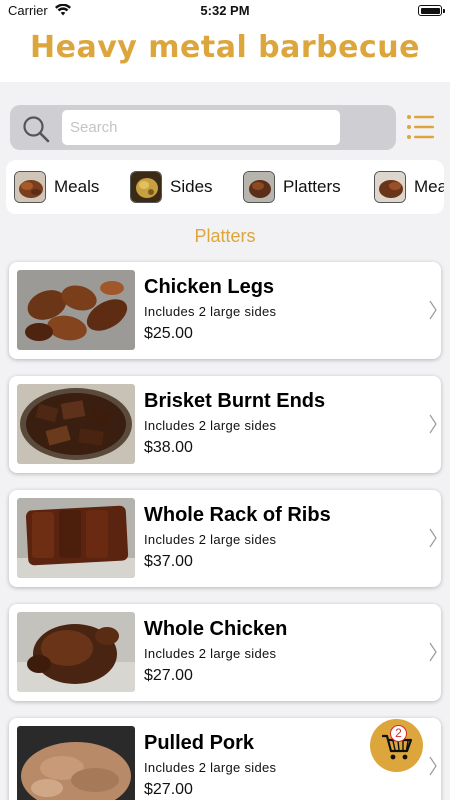 The height and width of the screenshot is (800, 450). I want to click on category-meals: Meals, so click(56, 187).